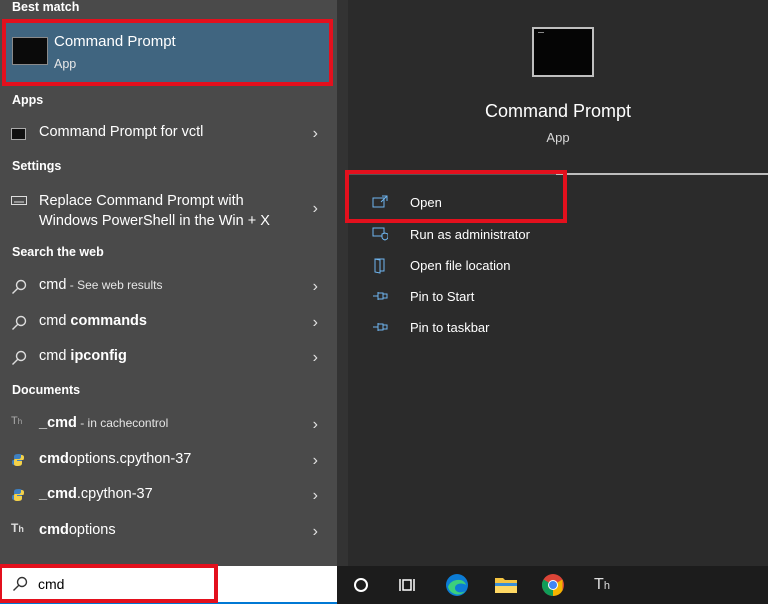 This screenshot has height=604, width=768. I want to click on action-label: Pin to taskbar, so click(450, 327).